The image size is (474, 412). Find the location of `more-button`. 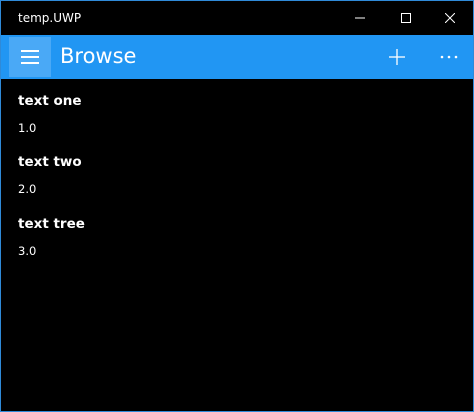

more-button is located at coordinates (449, 57).